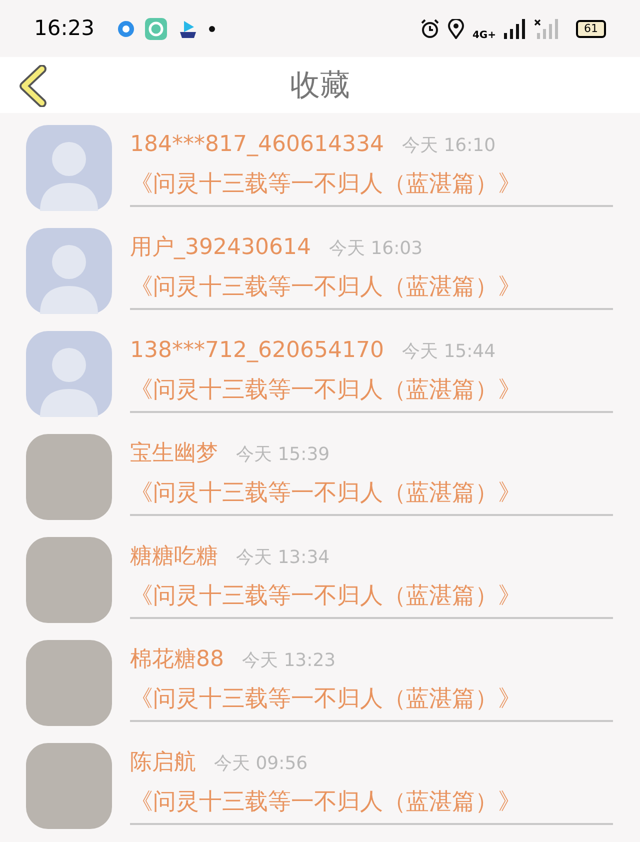 The width and height of the screenshot is (640, 842). I want to click on page-title: 收藏, so click(320, 85).